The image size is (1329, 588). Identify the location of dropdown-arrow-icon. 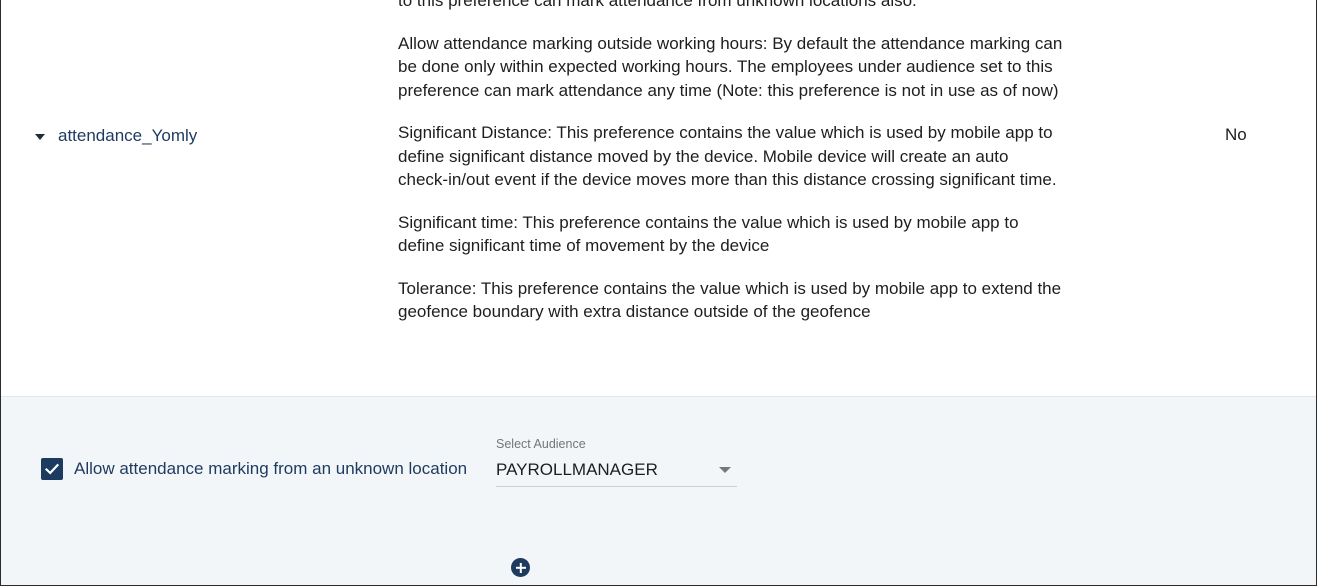
(725, 470).